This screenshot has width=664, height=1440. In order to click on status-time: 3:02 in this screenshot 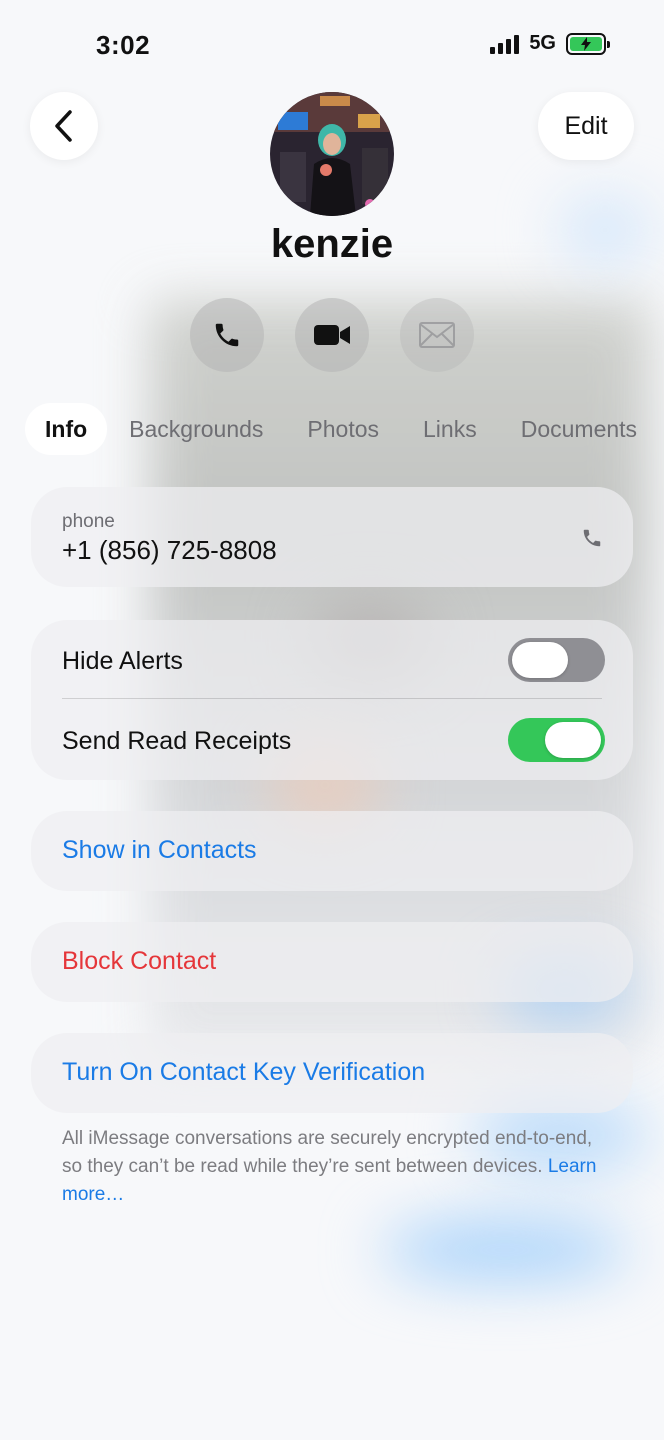, I will do `click(123, 45)`.